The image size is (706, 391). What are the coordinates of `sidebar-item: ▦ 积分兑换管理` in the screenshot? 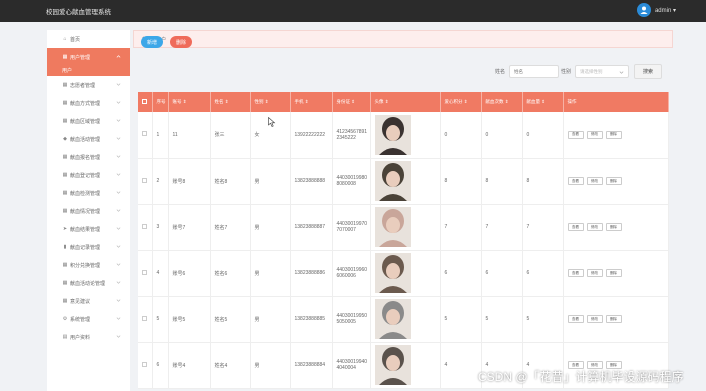 It's located at (88, 265).